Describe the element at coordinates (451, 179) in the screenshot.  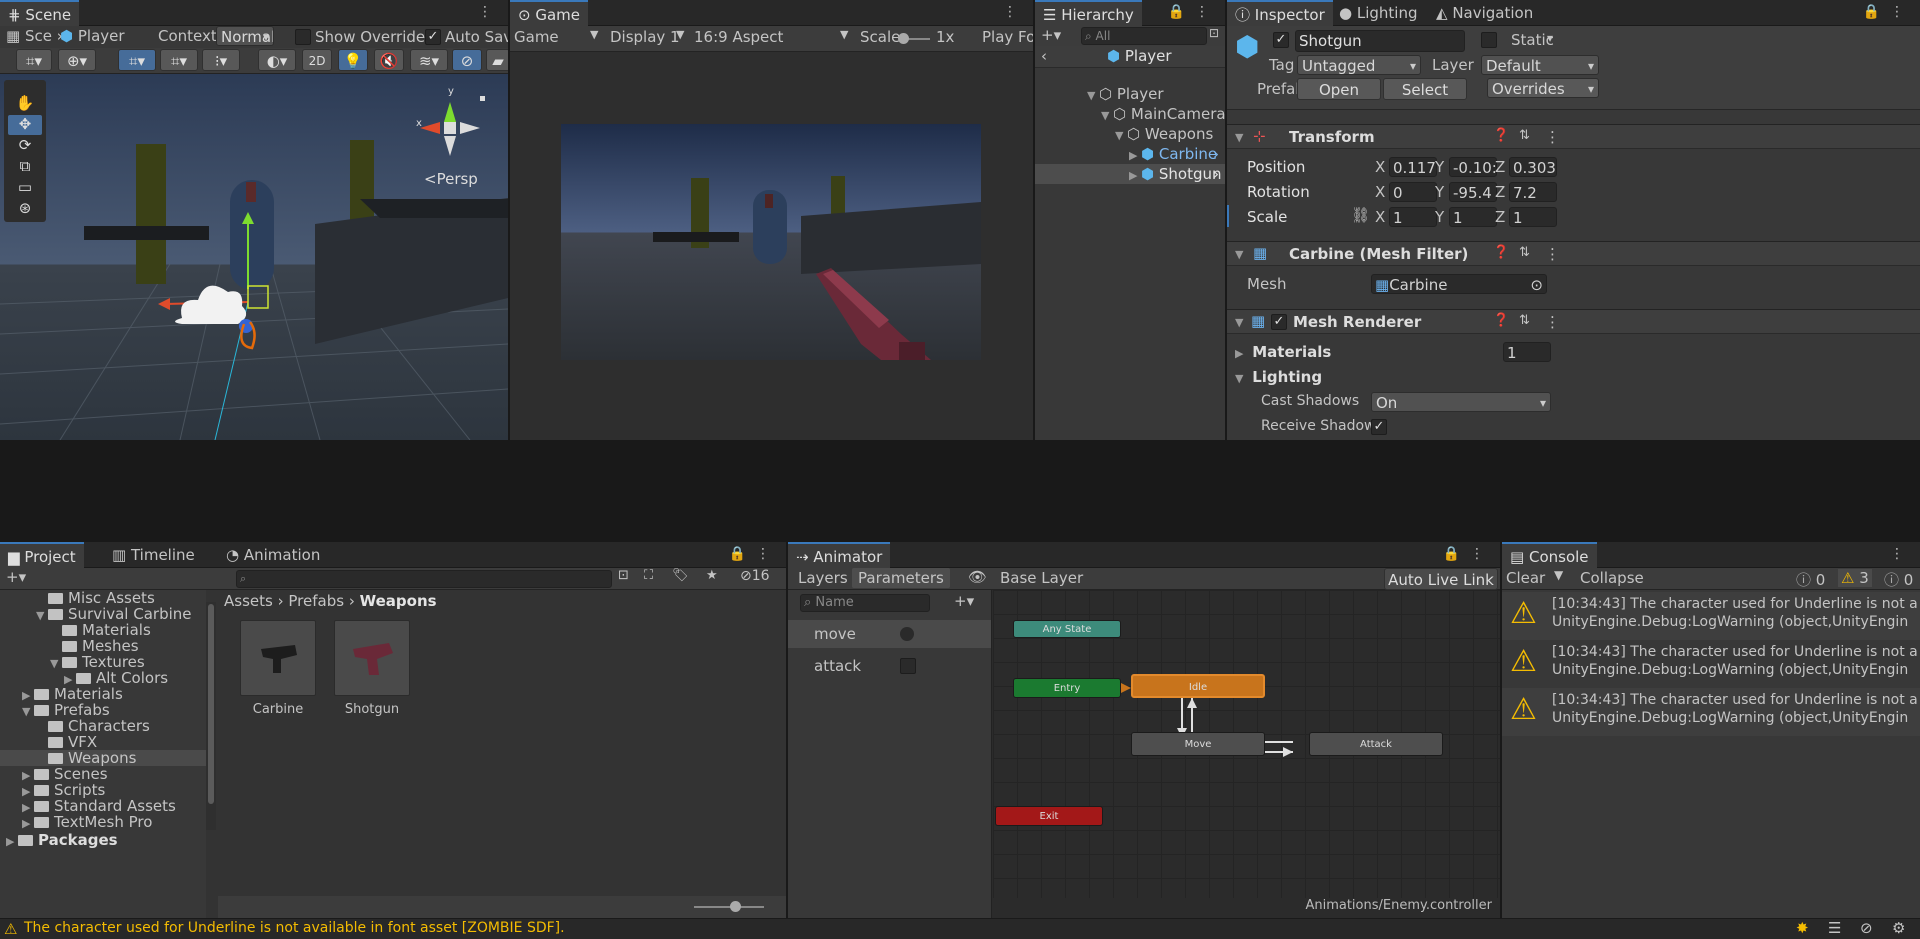
I see `persp-label: <Persp` at that location.